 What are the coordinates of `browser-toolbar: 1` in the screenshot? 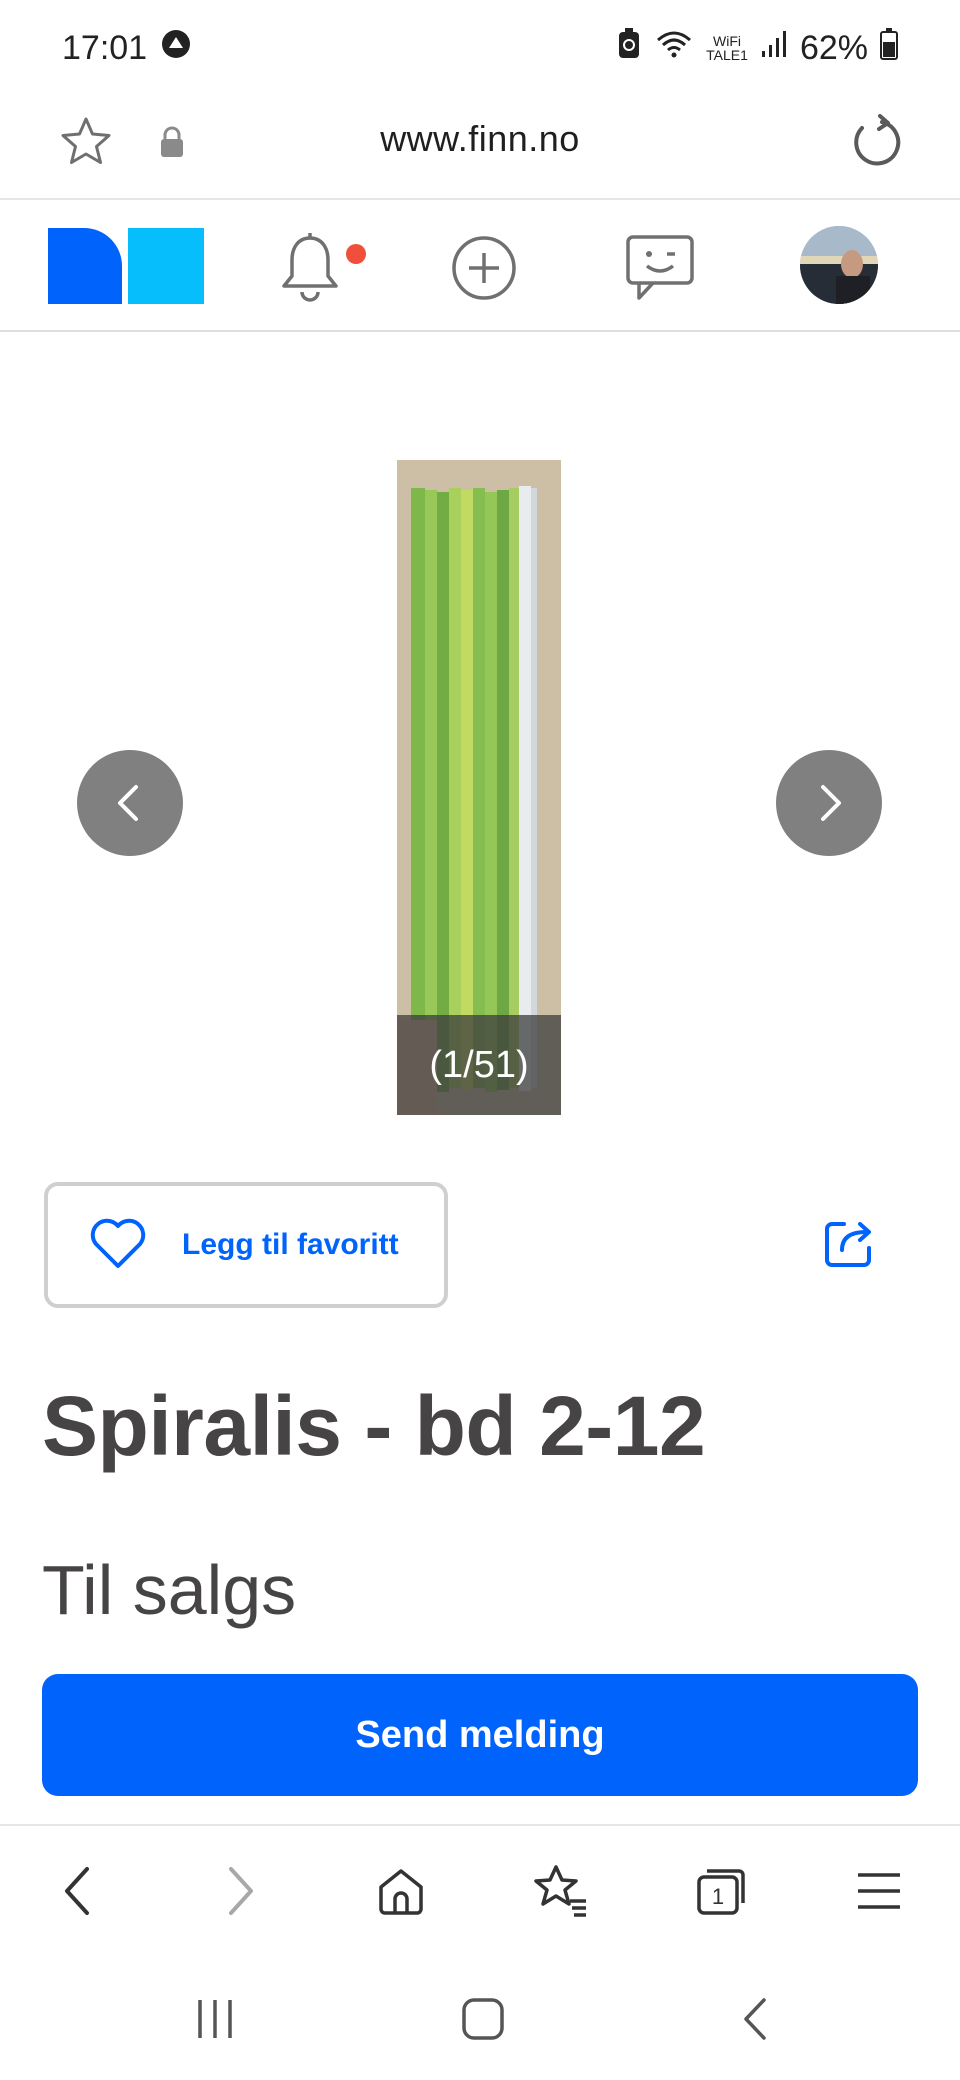 It's located at (480, 1889).